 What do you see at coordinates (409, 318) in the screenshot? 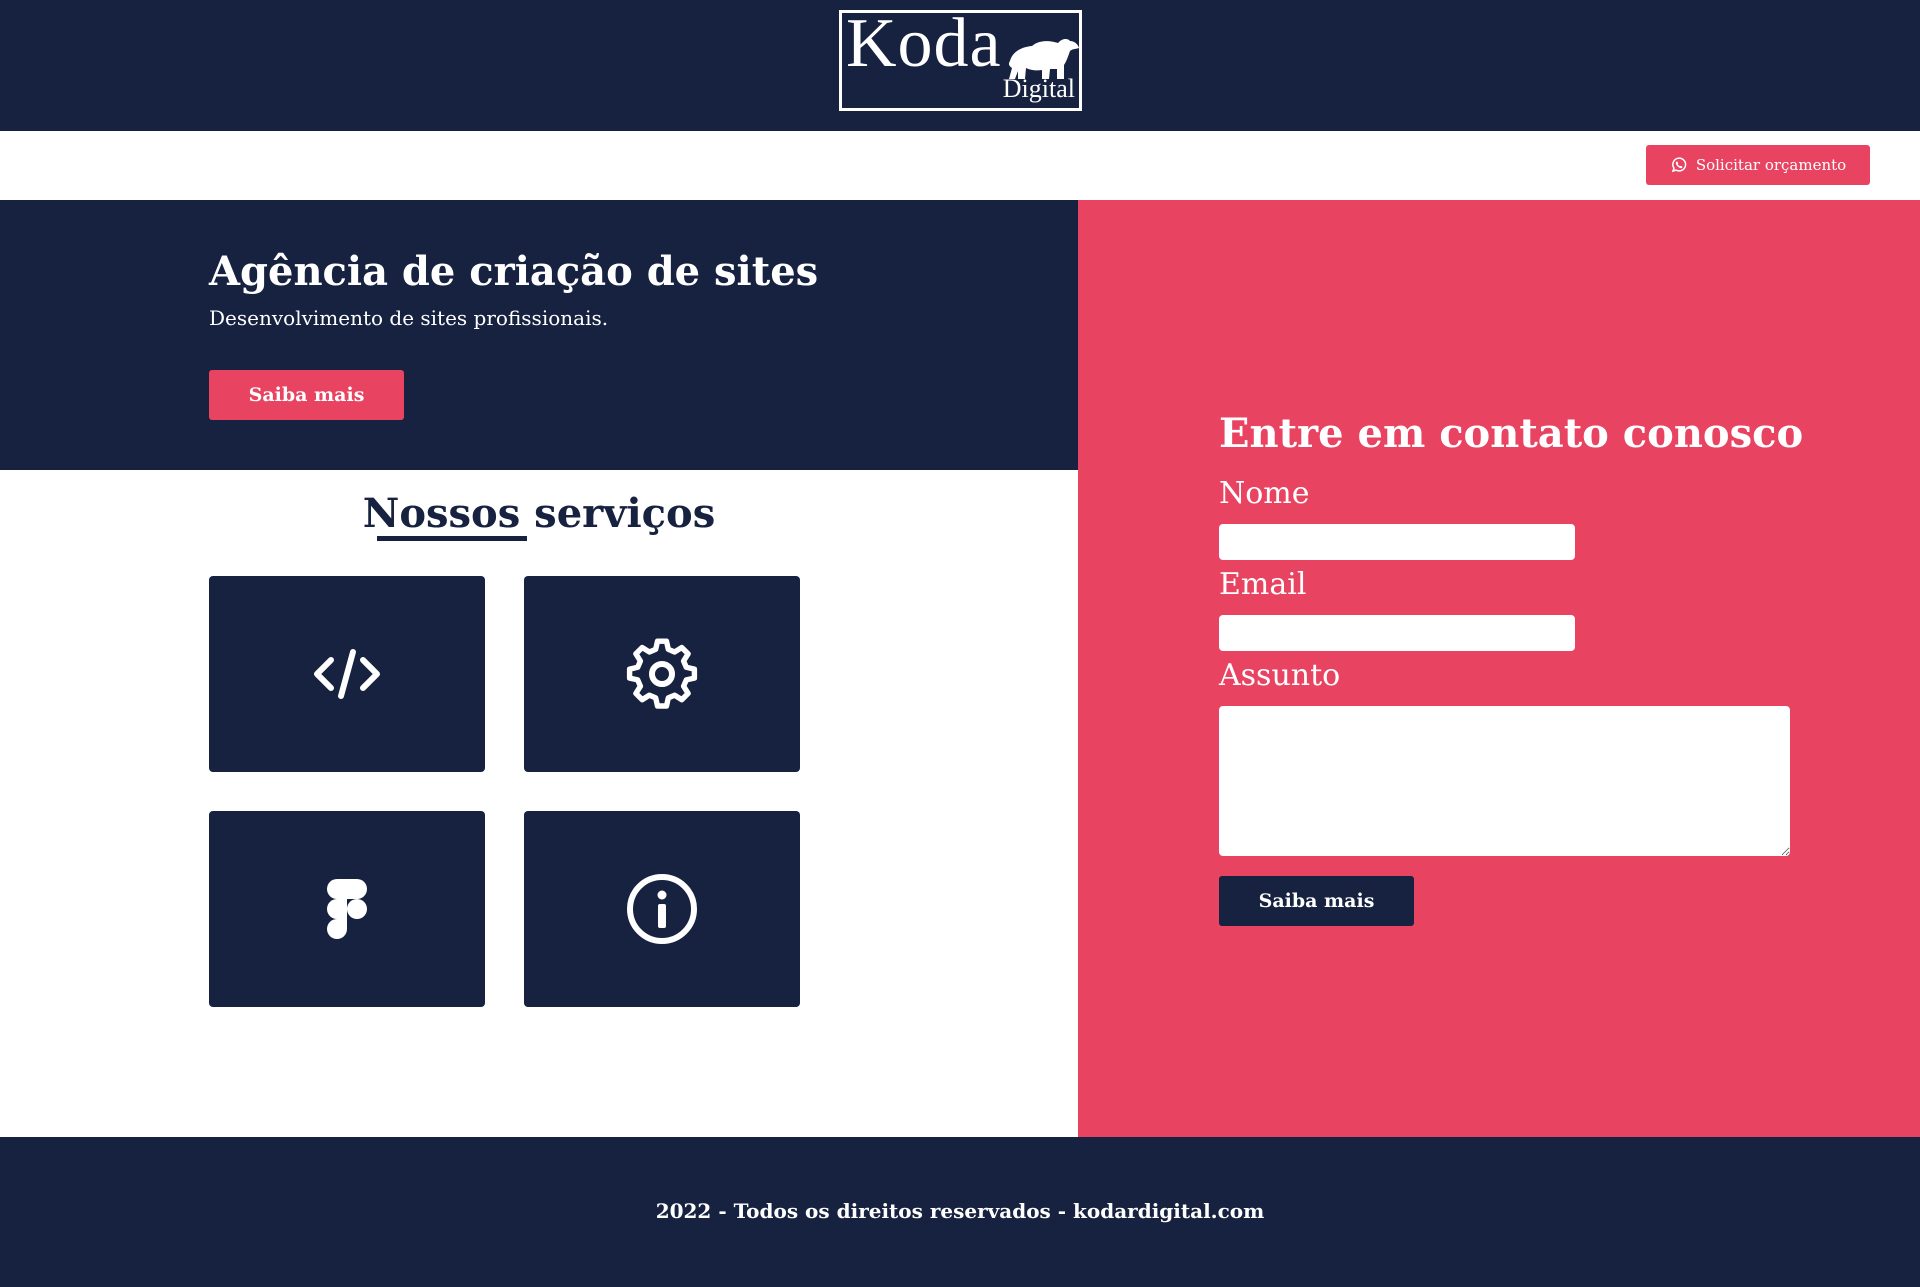
I see `hero-subtitle: Desenvolvimento de sites profissionais.` at bounding box center [409, 318].